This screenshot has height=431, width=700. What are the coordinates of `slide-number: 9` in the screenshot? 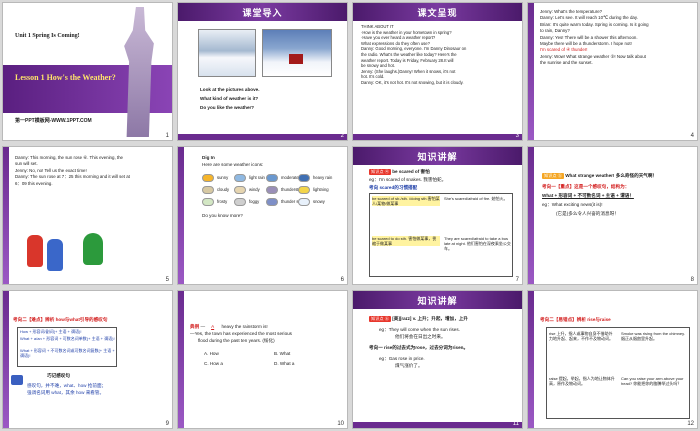 It's located at (167, 424).